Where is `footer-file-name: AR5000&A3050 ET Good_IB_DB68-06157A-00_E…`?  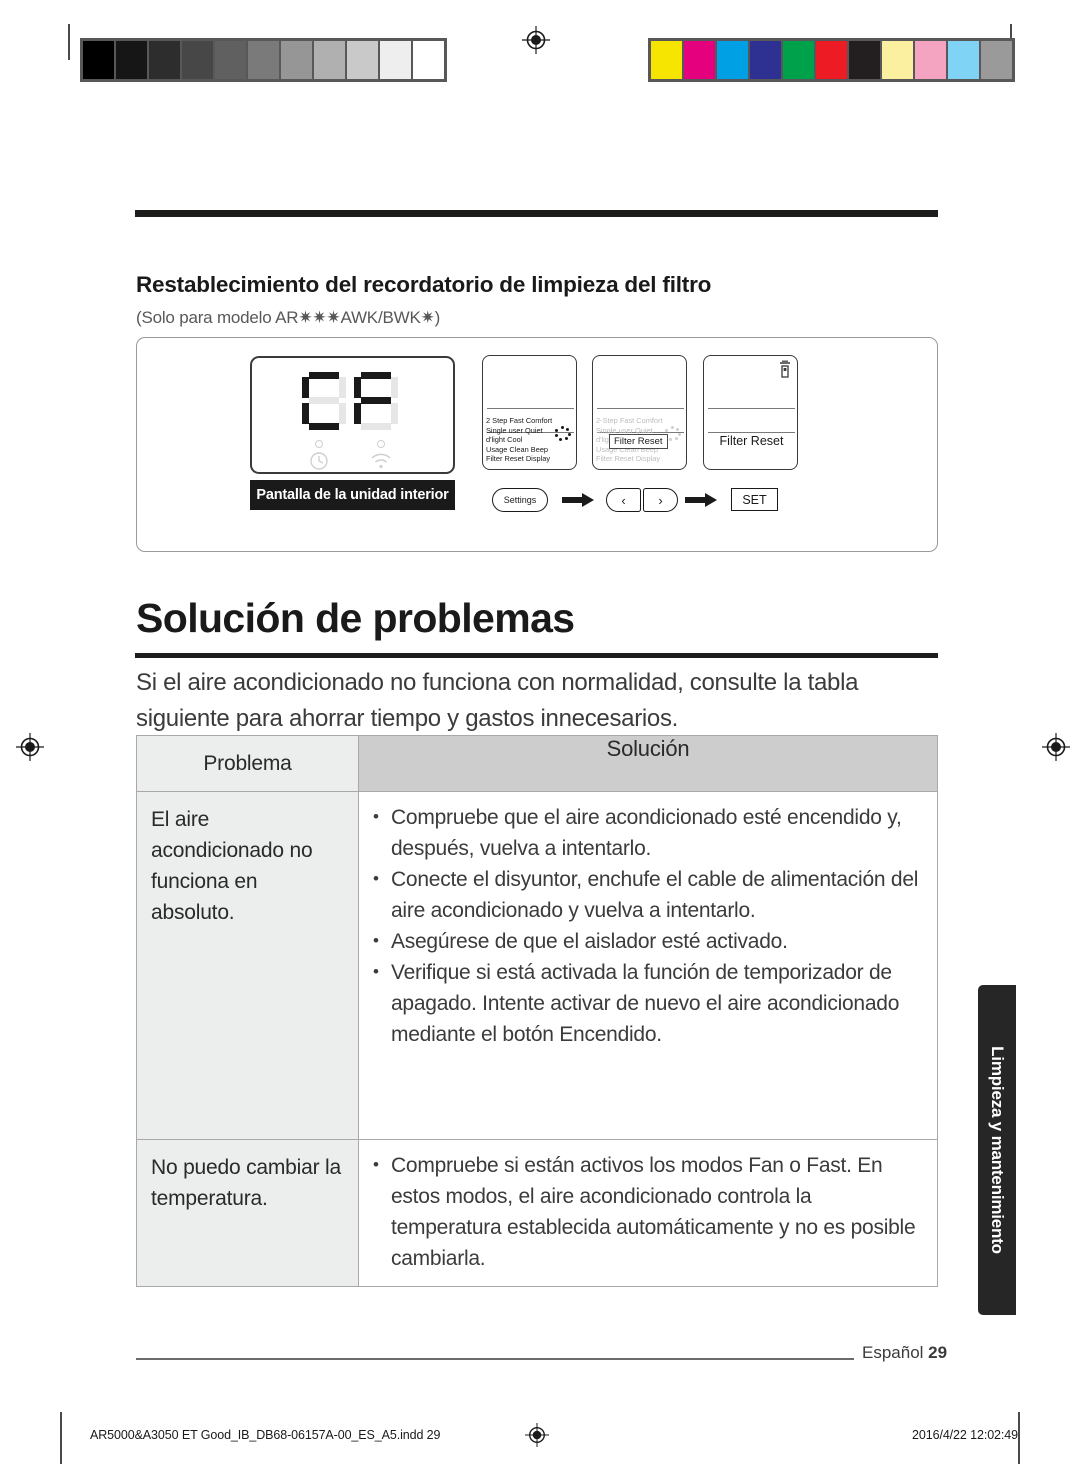
footer-file-name: AR5000&A3050 ET Good_IB_DB68-06157A-00_E… is located at coordinates (265, 1435).